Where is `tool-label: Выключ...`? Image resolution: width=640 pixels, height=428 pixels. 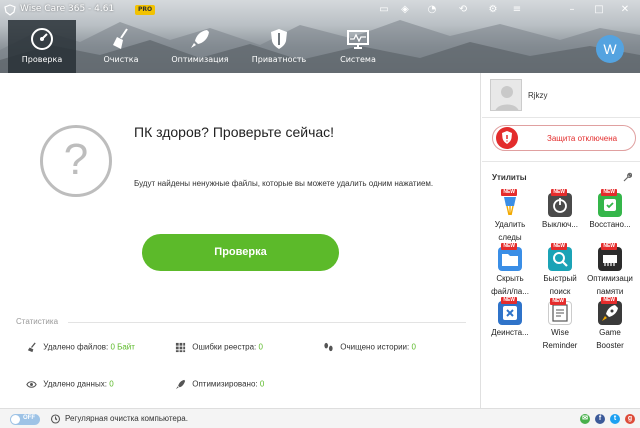
tool-label: Выключ... is located at coordinates (559, 224).